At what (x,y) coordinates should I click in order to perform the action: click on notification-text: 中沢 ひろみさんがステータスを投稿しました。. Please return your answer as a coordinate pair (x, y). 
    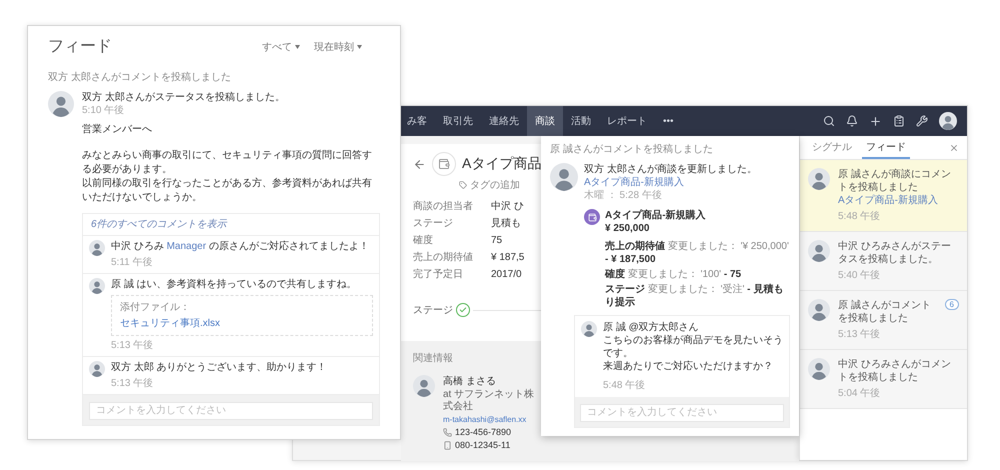
    Looking at the image, I should click on (895, 253).